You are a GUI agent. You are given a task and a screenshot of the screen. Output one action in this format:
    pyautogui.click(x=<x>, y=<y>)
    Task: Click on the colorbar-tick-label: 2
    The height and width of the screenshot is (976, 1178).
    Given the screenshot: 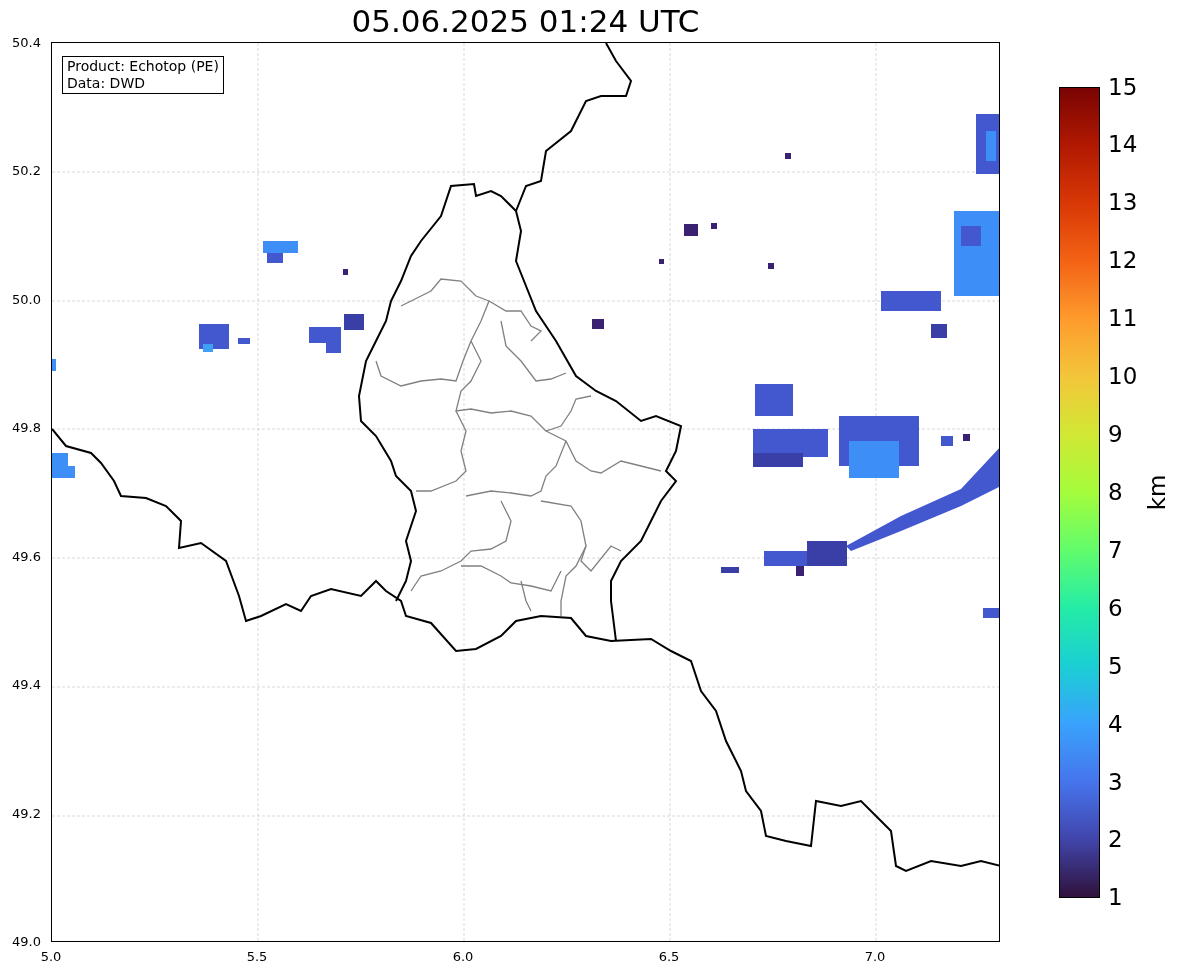 What is the action you would take?
    pyautogui.click(x=1115, y=840)
    